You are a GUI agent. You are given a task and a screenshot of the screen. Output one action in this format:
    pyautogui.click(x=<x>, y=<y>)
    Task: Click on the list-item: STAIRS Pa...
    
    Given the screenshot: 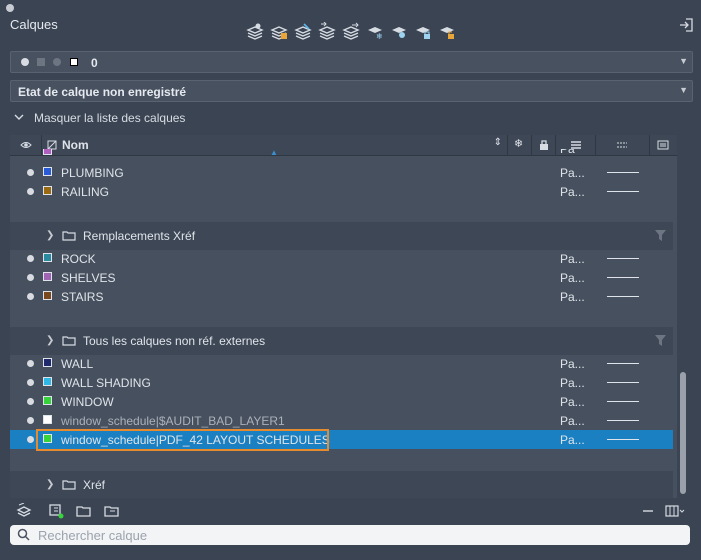 What is the action you would take?
    pyautogui.click(x=341, y=296)
    